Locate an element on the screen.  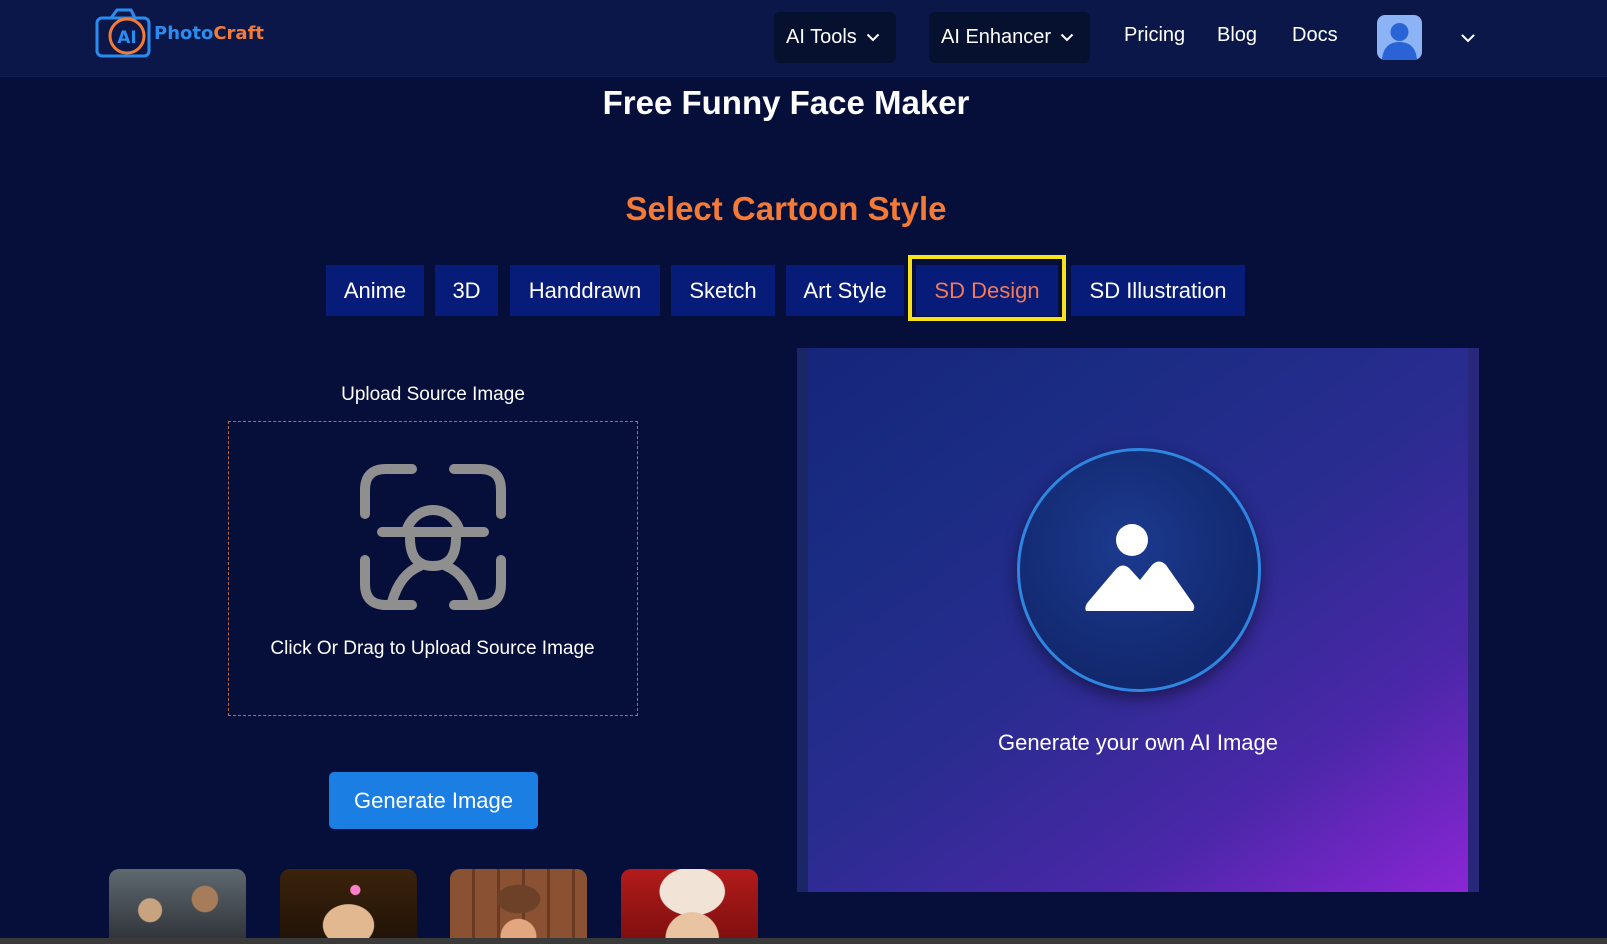
logo: AI PhotoCraft is located at coordinates (185, 34).